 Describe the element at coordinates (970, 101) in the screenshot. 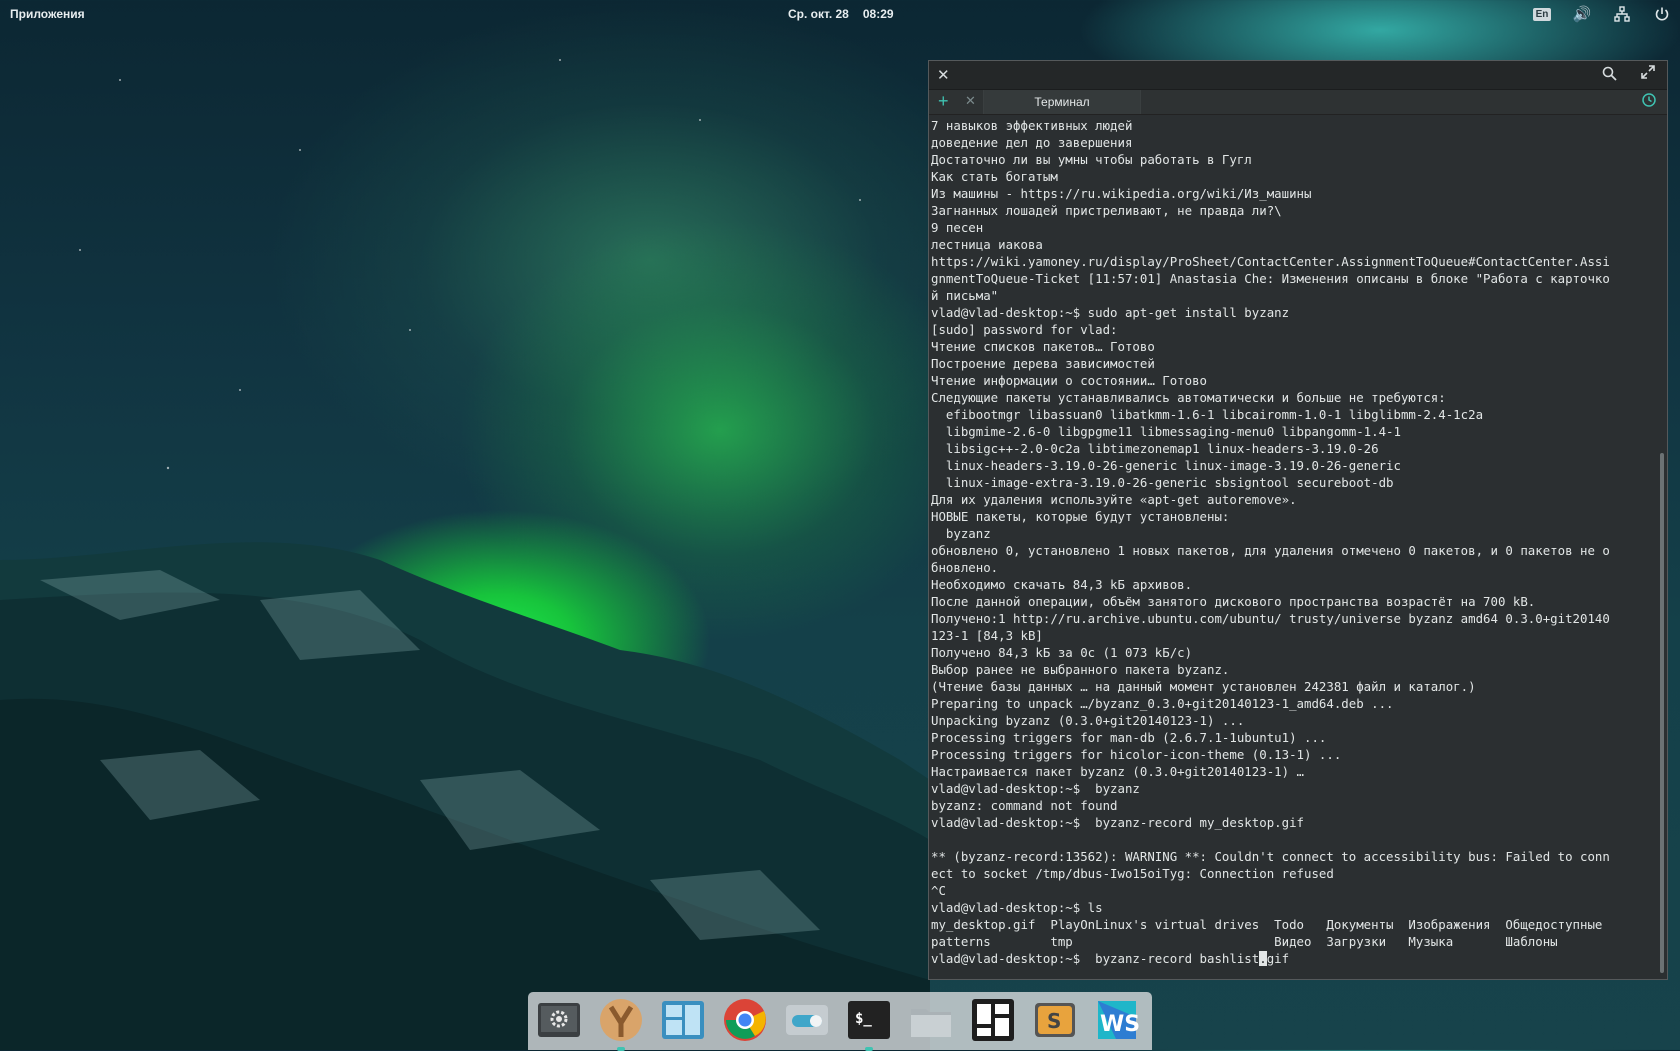

I see `tab-close-icon: ✕` at that location.